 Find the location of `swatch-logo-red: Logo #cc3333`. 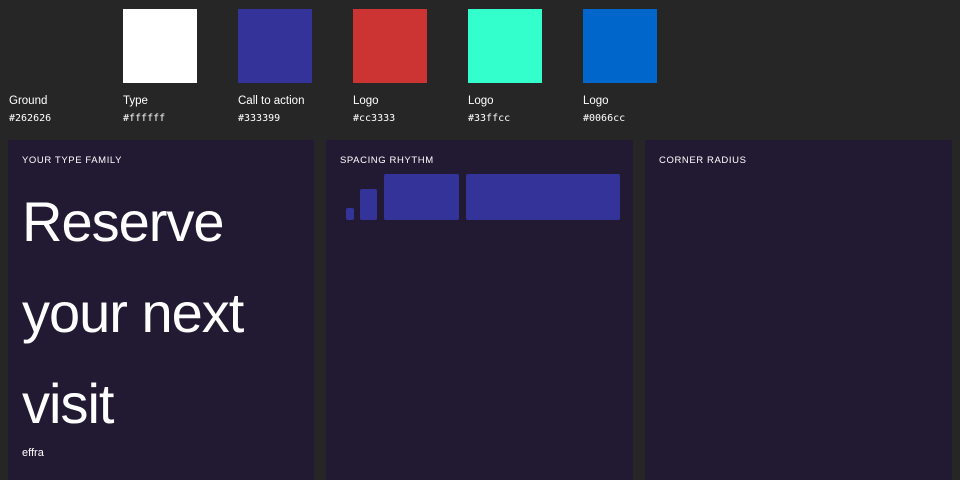

swatch-logo-red: Logo #cc3333 is located at coordinates (410, 70).